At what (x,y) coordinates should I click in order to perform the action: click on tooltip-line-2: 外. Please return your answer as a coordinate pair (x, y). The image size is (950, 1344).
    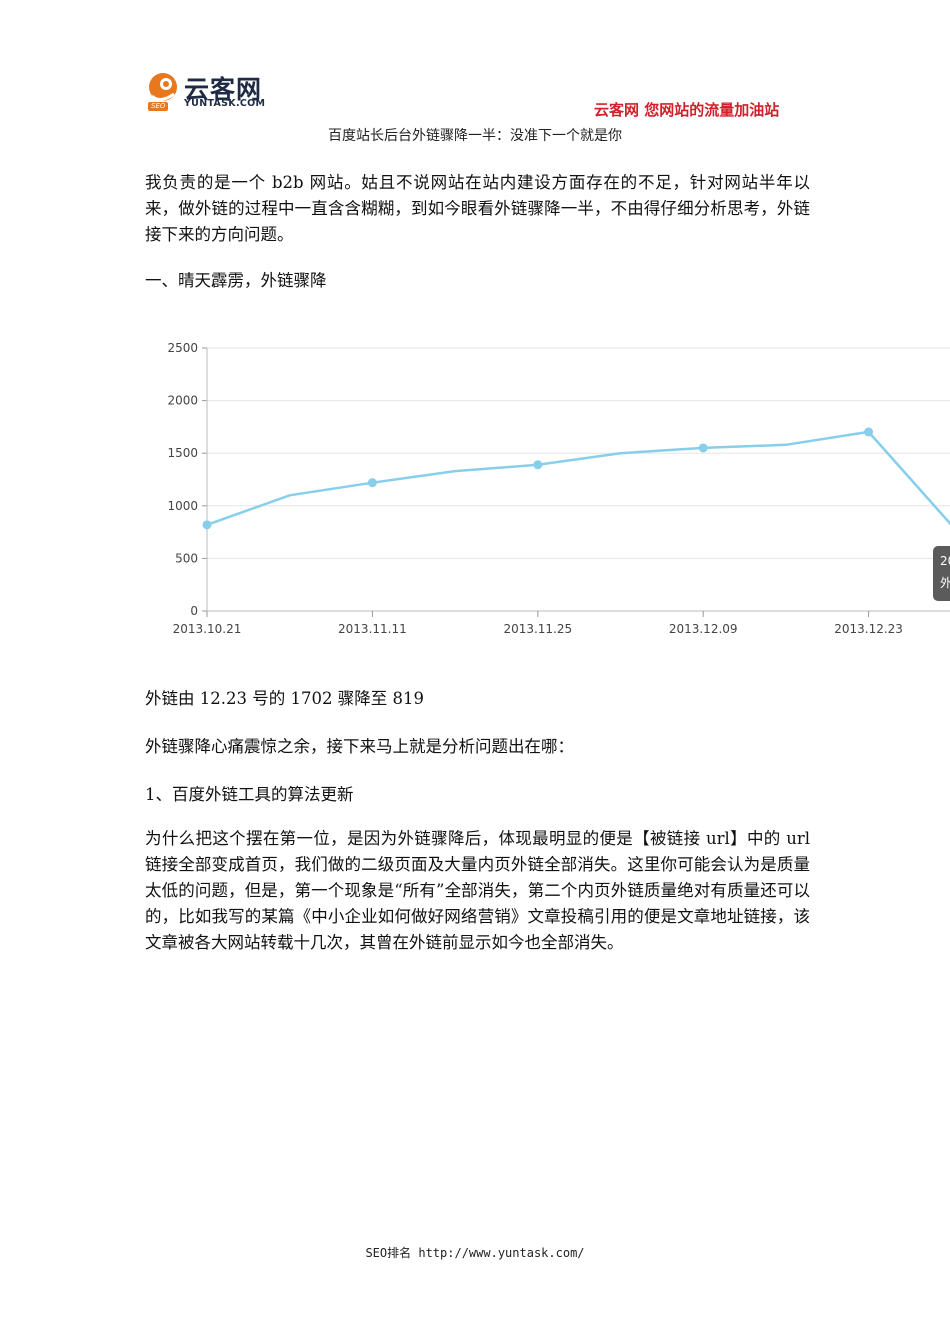
    Looking at the image, I should click on (945, 583).